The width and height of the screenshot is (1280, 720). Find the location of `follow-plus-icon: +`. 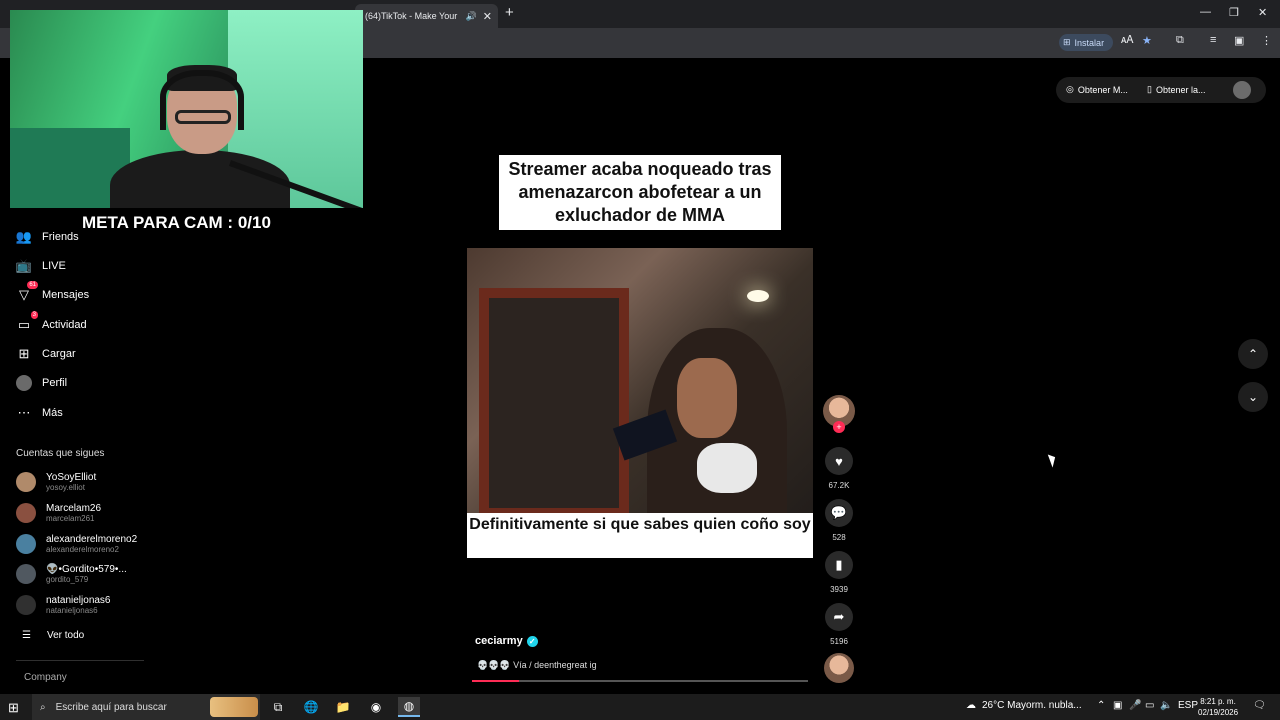

follow-plus-icon: + is located at coordinates (839, 427).